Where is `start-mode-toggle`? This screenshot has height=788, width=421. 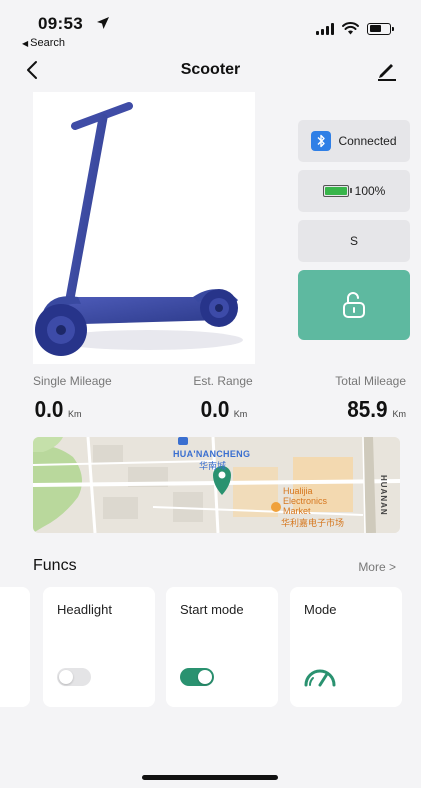 start-mode-toggle is located at coordinates (197, 677).